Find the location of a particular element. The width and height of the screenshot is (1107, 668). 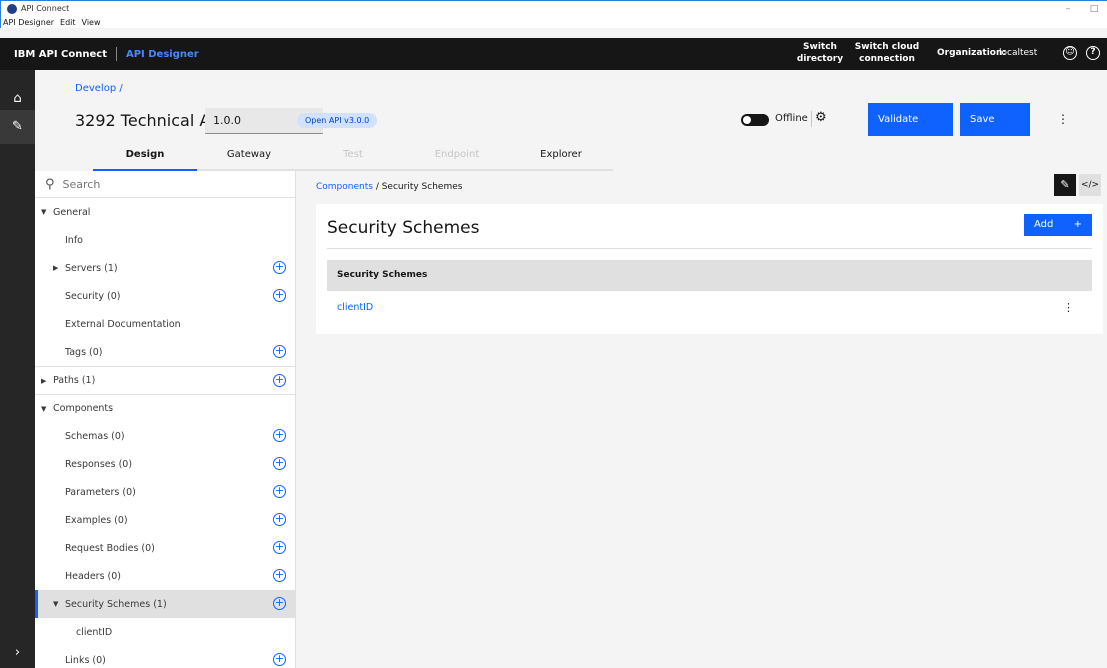

expand-rail-icon: › is located at coordinates (17, 652).